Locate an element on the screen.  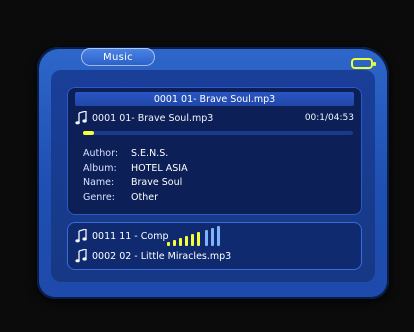
genre-value: Other is located at coordinates (144, 197).